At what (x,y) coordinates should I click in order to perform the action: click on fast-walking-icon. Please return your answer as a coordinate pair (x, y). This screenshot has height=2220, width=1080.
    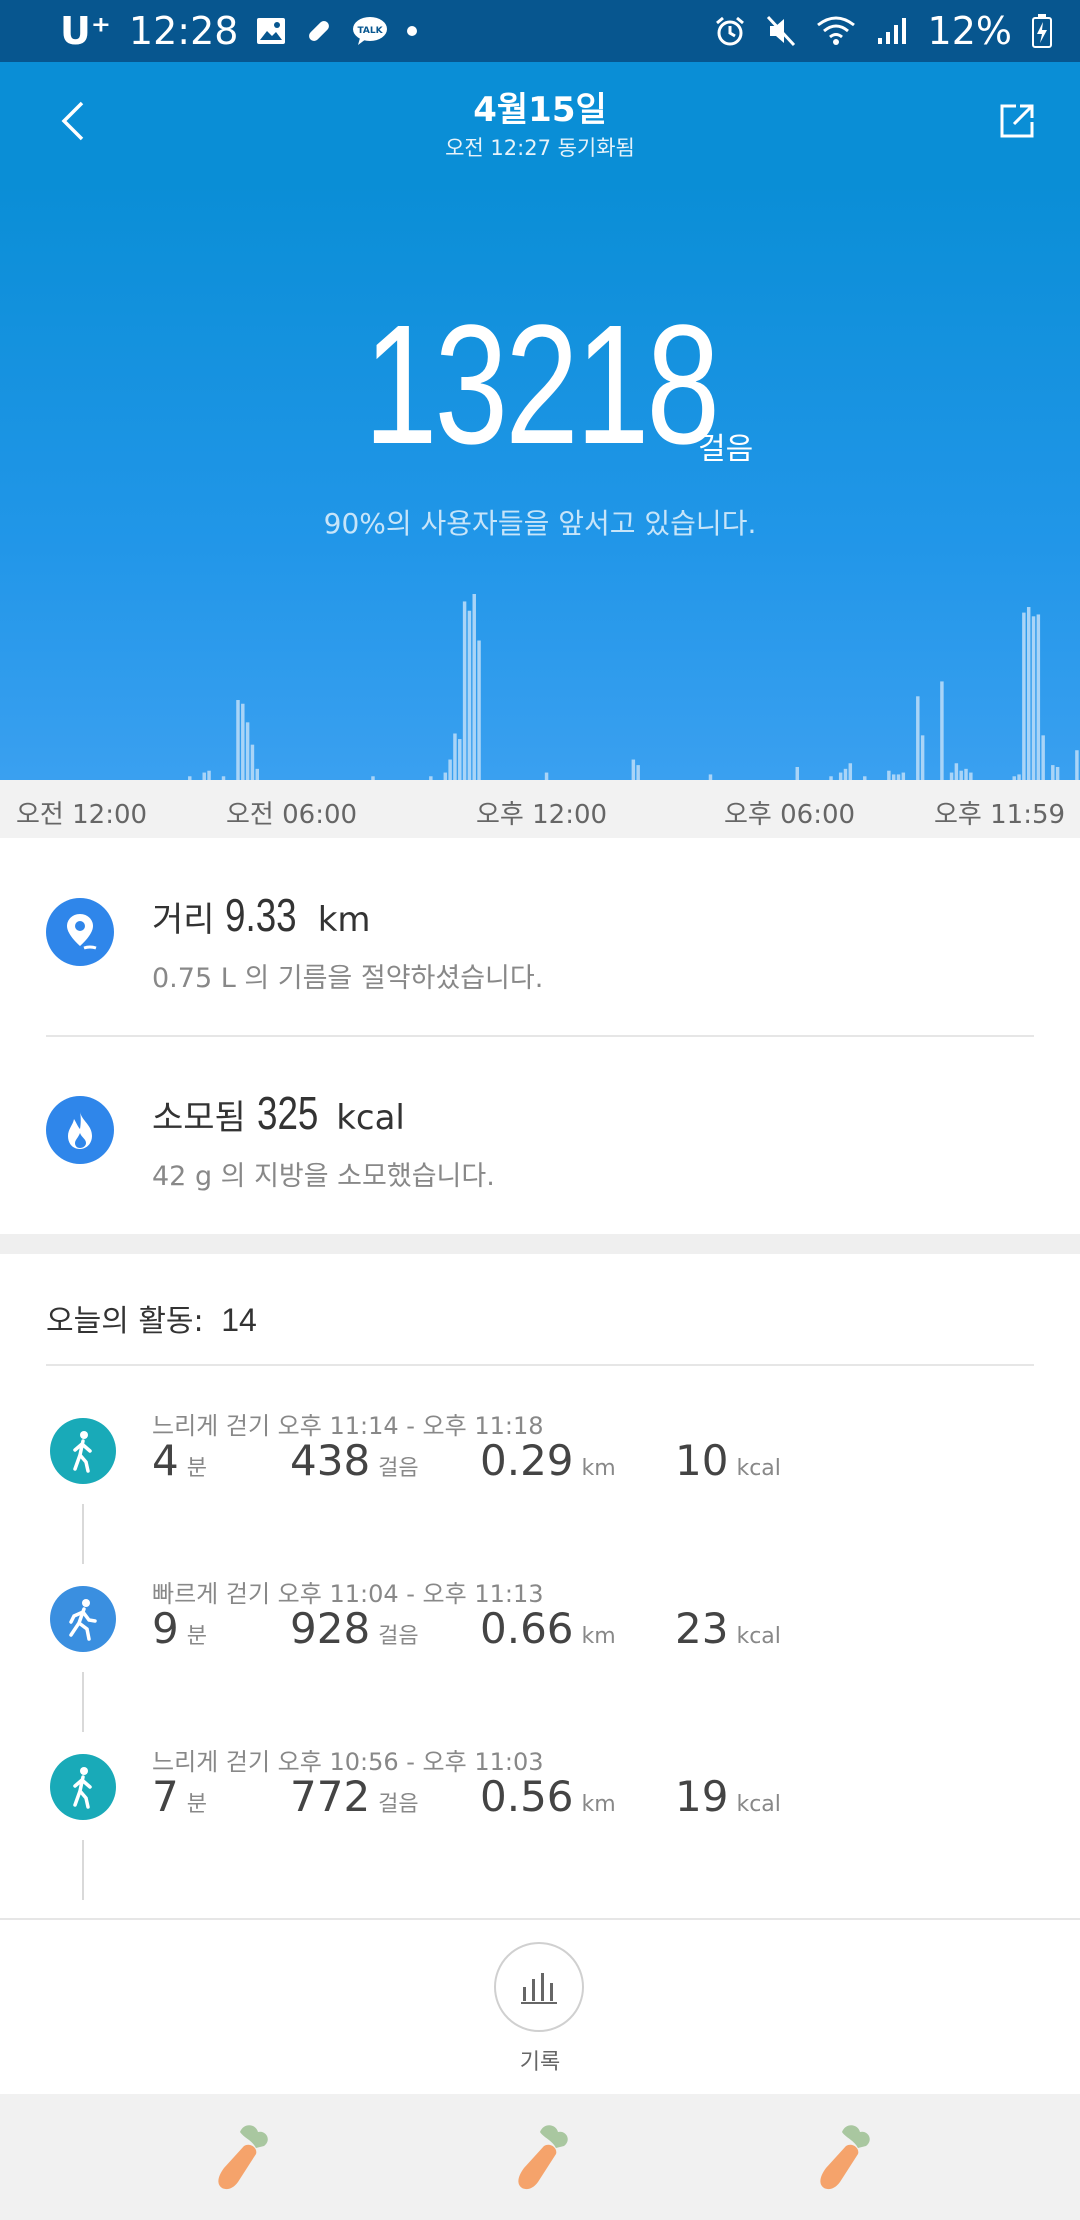
    Looking at the image, I should click on (83, 1619).